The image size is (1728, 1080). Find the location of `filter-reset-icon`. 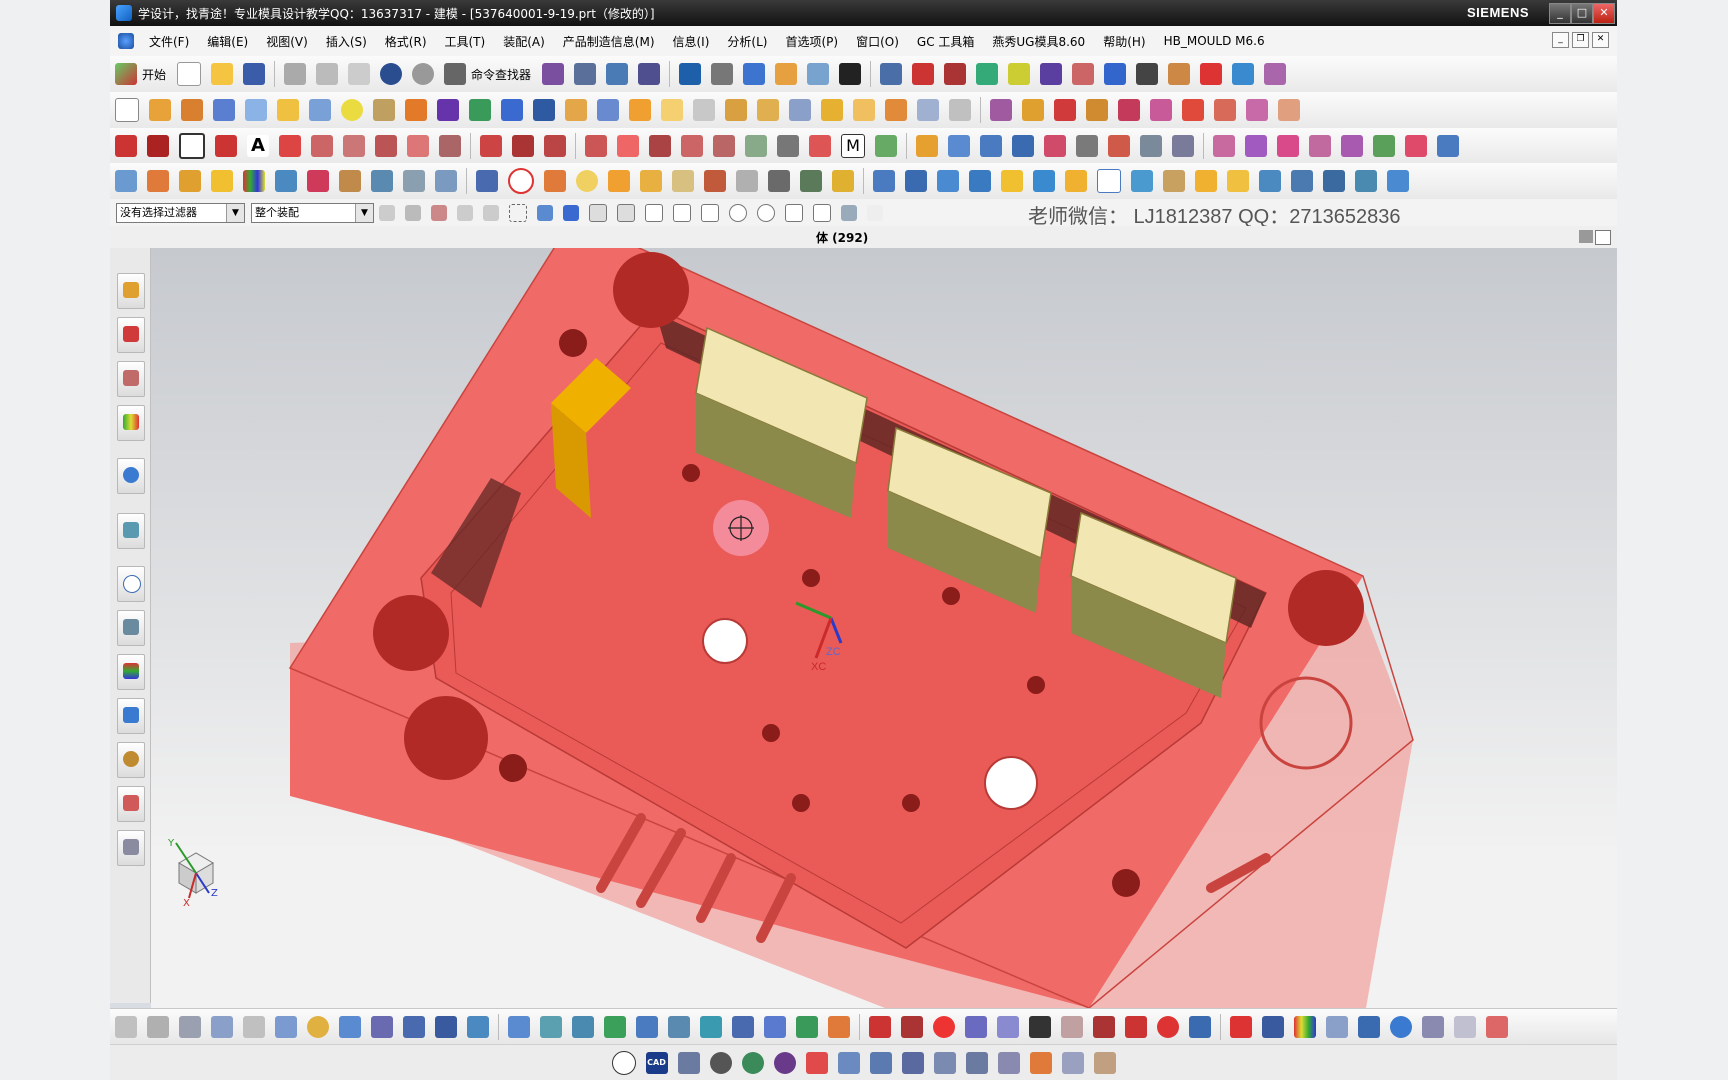

filter-reset-icon is located at coordinates (413, 212).